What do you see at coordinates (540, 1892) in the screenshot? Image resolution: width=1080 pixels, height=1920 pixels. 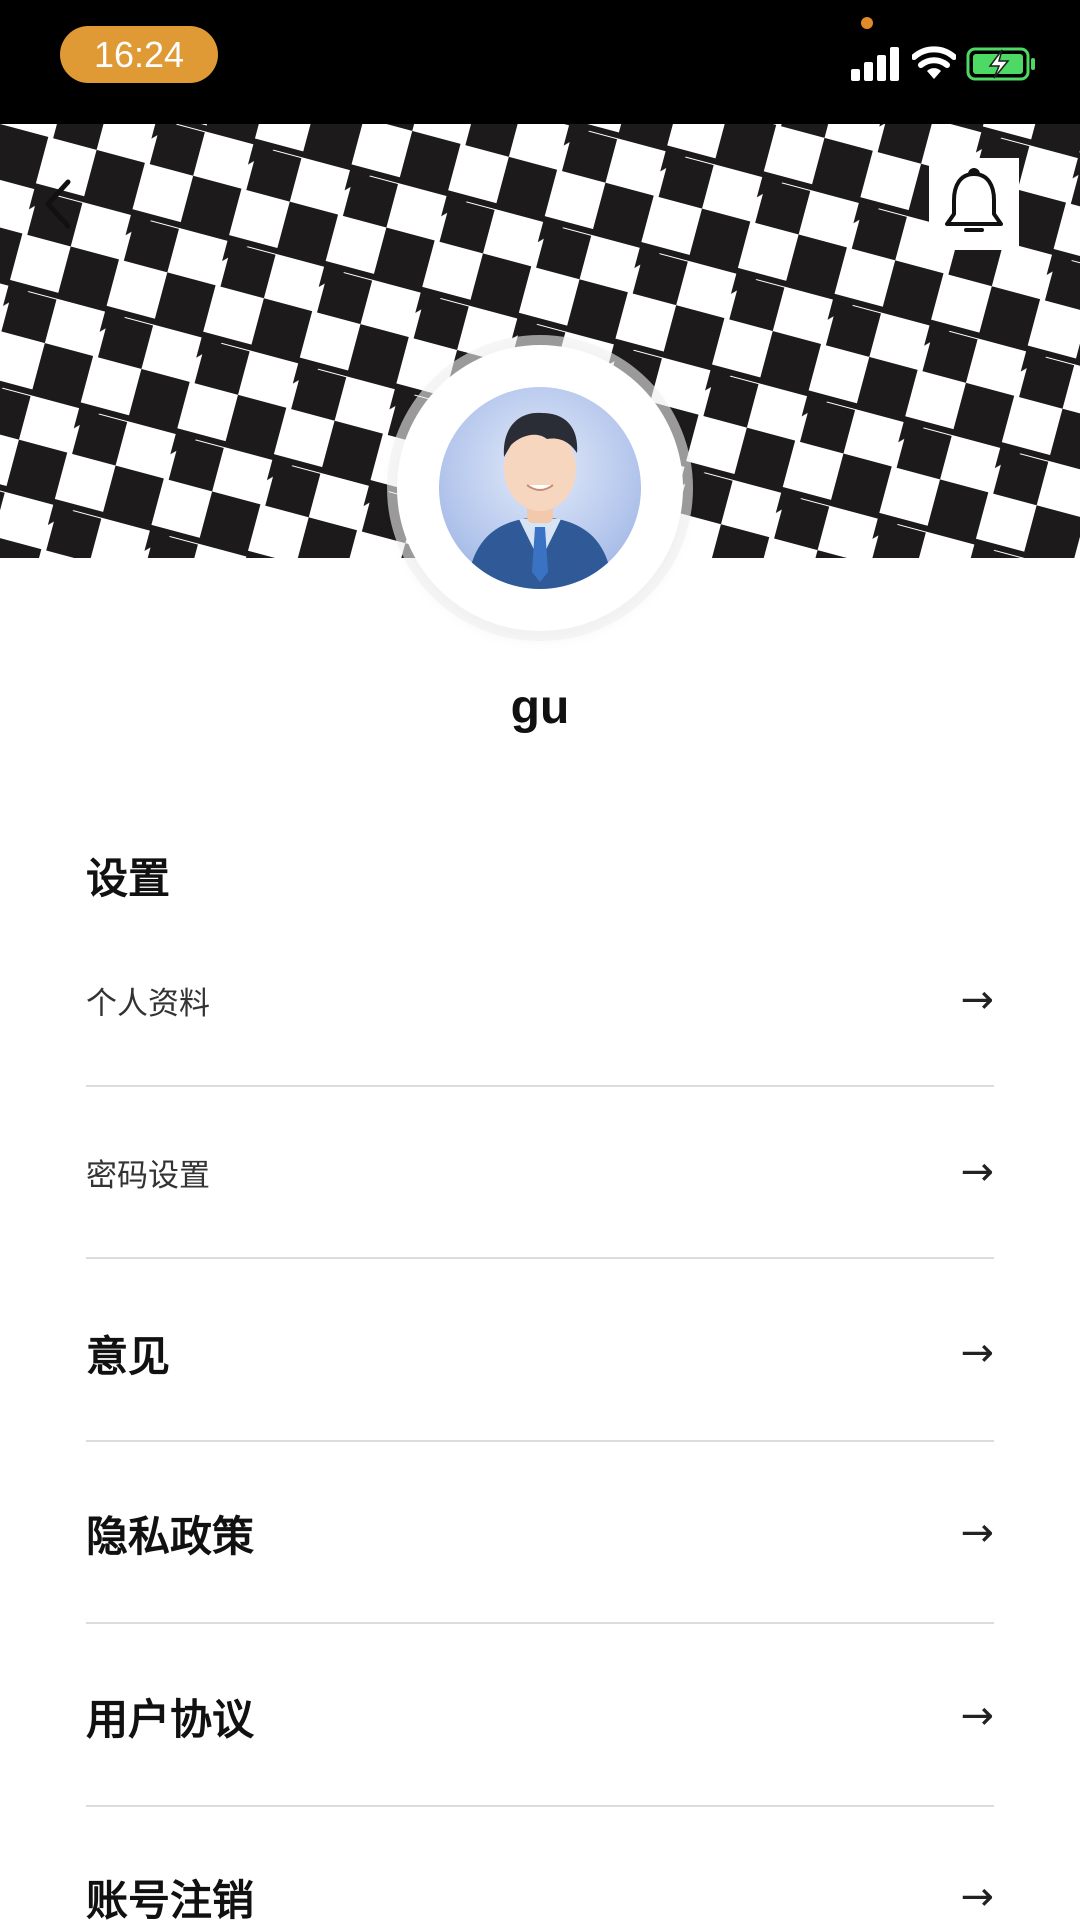 I see `menu-item-delete-account: 账号注销 →` at bounding box center [540, 1892].